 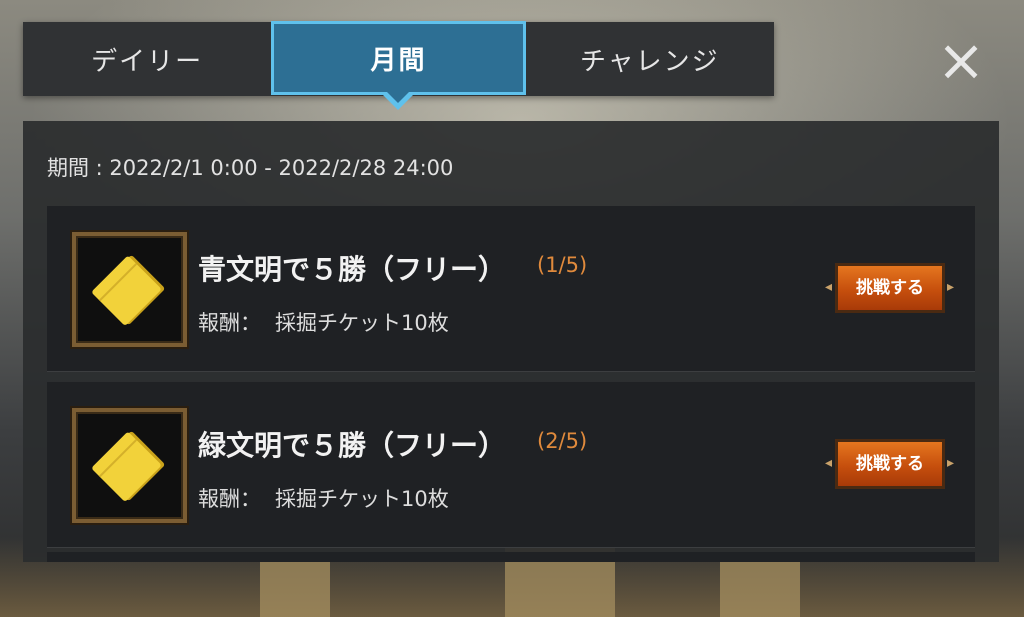 I want to click on tab-challenge: チャレンジ, so click(x=650, y=59).